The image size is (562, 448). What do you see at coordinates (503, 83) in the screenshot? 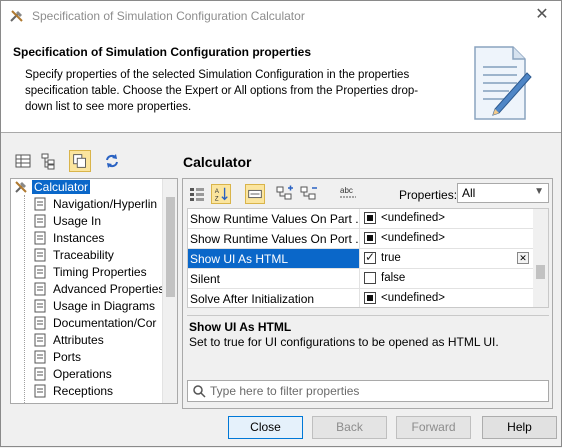
I see `document-pencil-icon` at bounding box center [503, 83].